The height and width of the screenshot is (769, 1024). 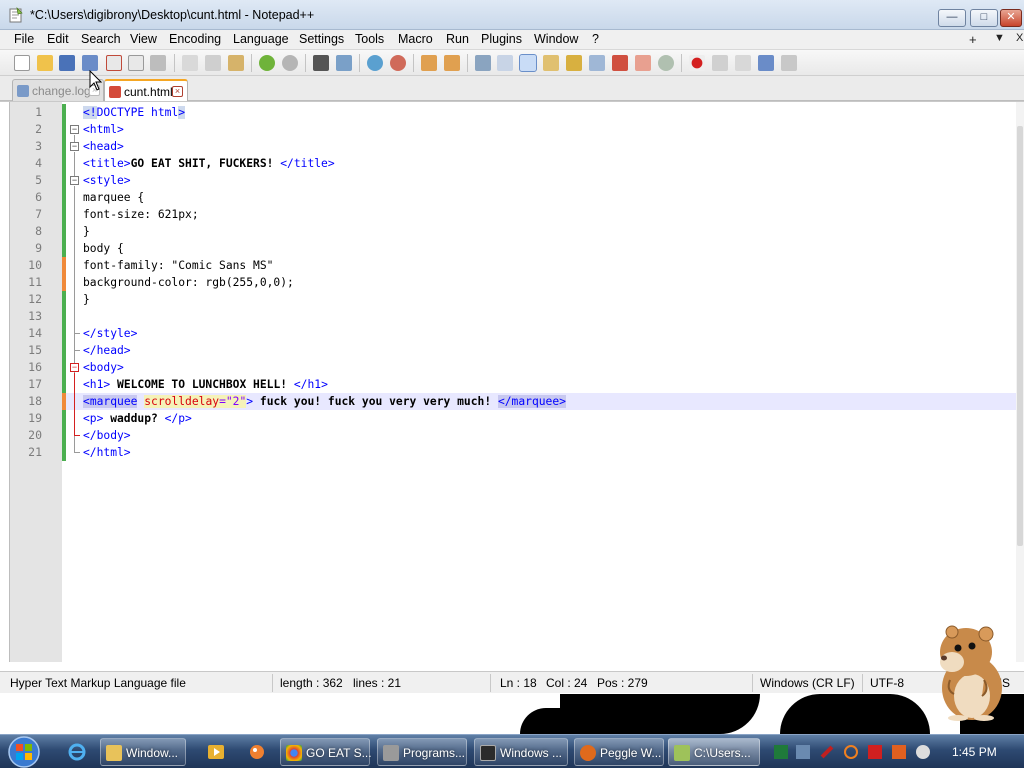 I want to click on tray-app-icon, so click(x=781, y=752).